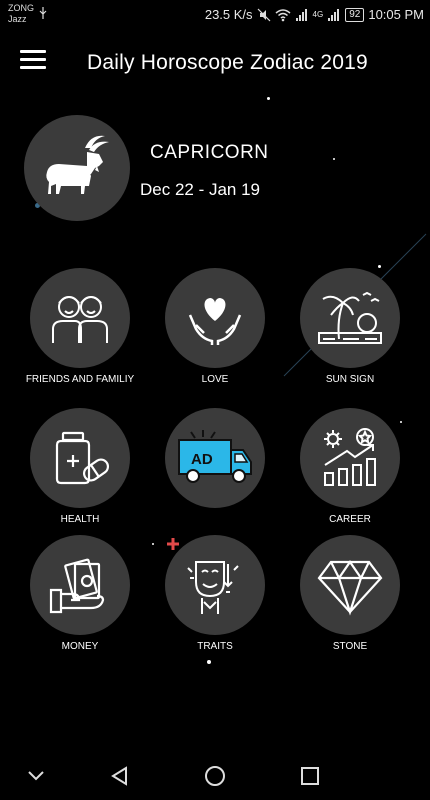 The image size is (430, 800). I want to click on tile-traits: TRAITS, so click(215, 594).